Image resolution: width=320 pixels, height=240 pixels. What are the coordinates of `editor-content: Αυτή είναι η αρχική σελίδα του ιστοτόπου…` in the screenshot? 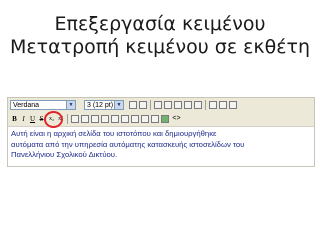 It's located at (161, 145).